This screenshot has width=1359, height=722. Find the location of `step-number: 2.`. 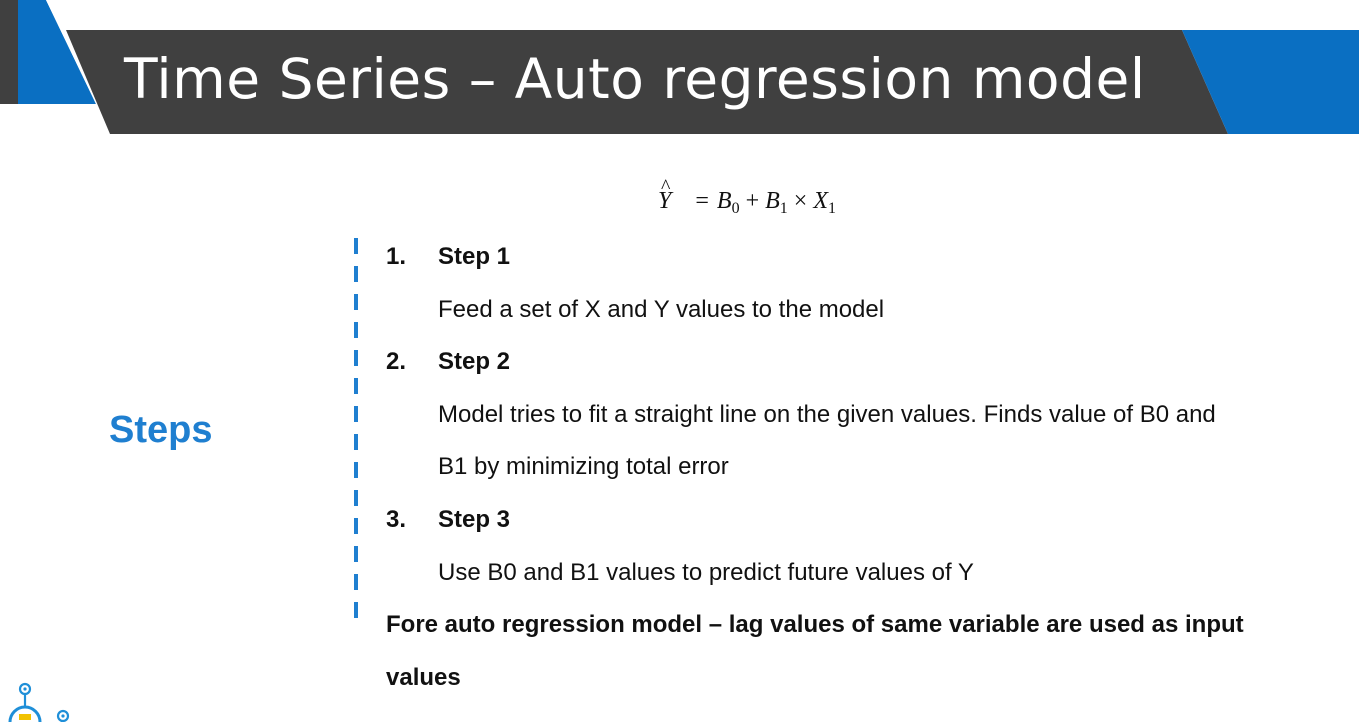

step-number: 2. is located at coordinates (396, 362).